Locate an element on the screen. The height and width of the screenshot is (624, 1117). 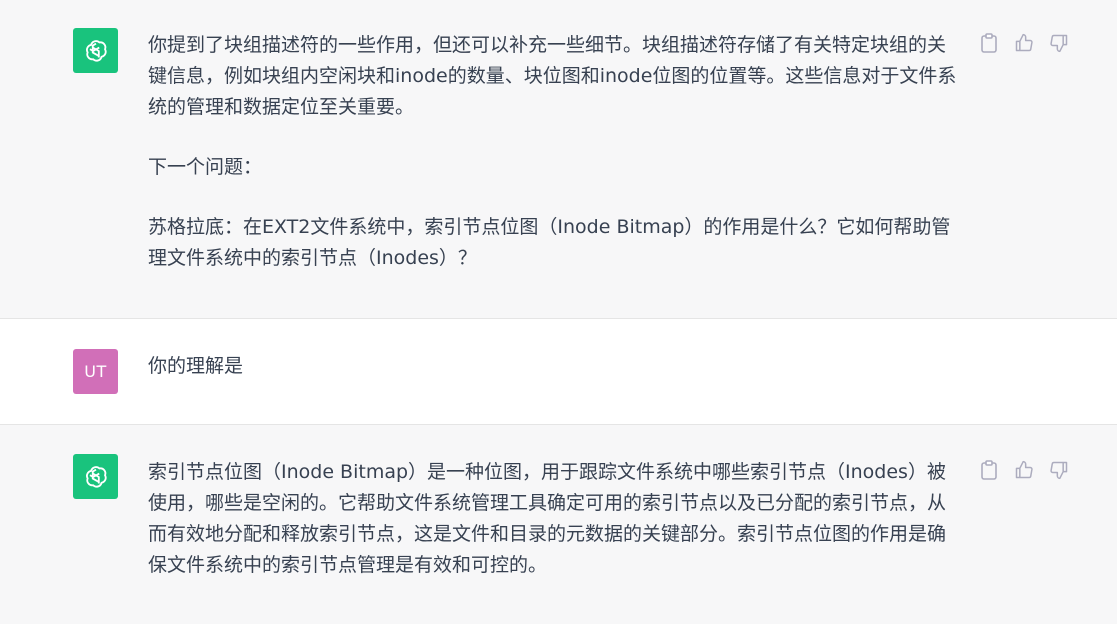
user-avatar-initials: UT is located at coordinates (95, 371).